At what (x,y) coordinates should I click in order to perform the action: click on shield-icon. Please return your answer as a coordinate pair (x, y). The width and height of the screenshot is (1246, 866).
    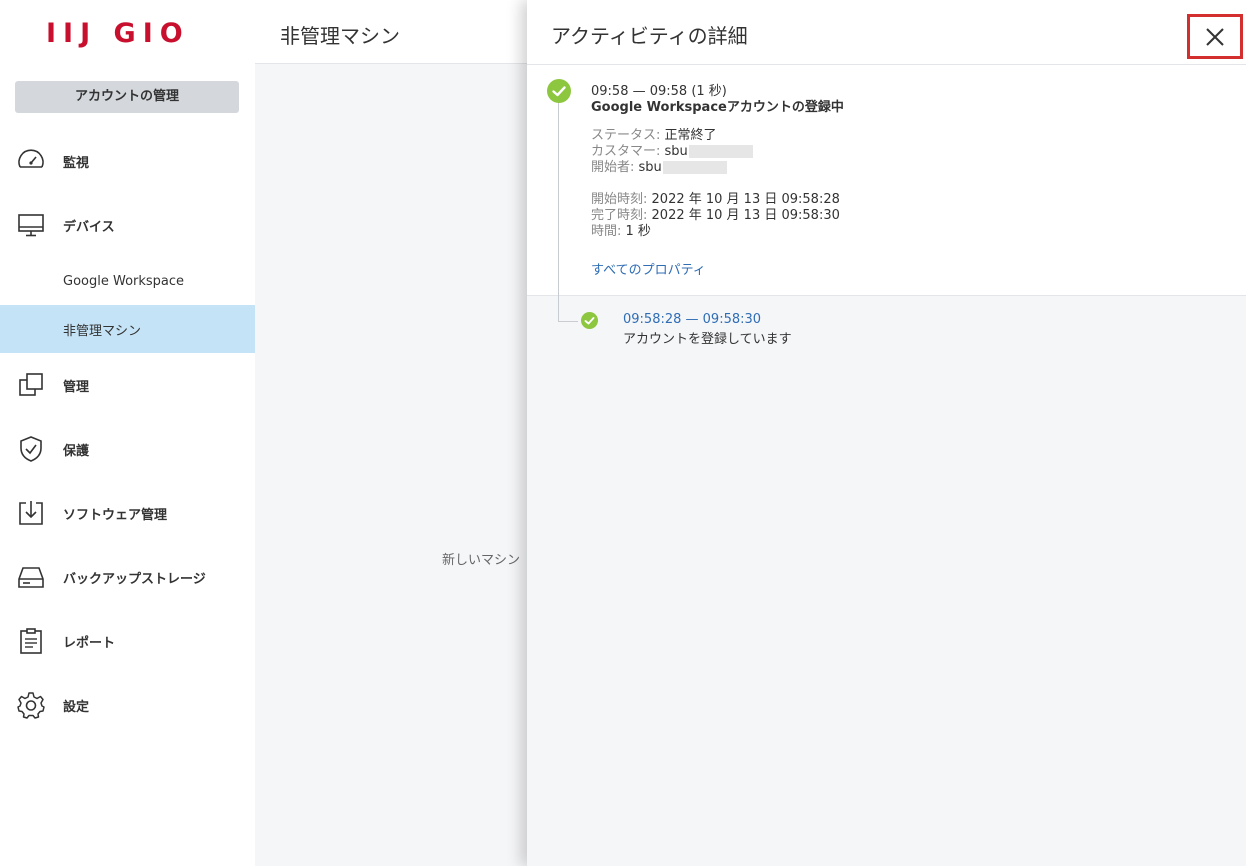
    Looking at the image, I should click on (31, 449).